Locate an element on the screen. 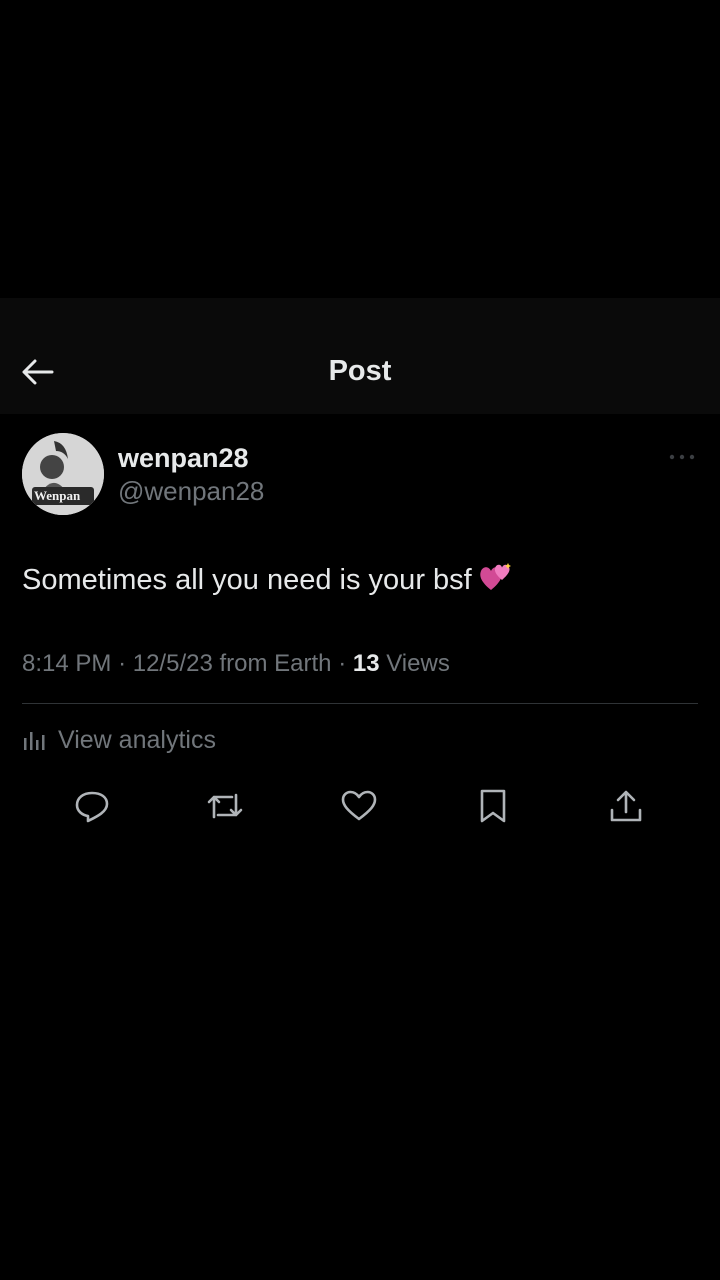 Image resolution: width=720 pixels, height=1280 pixels. post-text-block: Sometimes all you need is your bsf is located at coordinates (362, 581).